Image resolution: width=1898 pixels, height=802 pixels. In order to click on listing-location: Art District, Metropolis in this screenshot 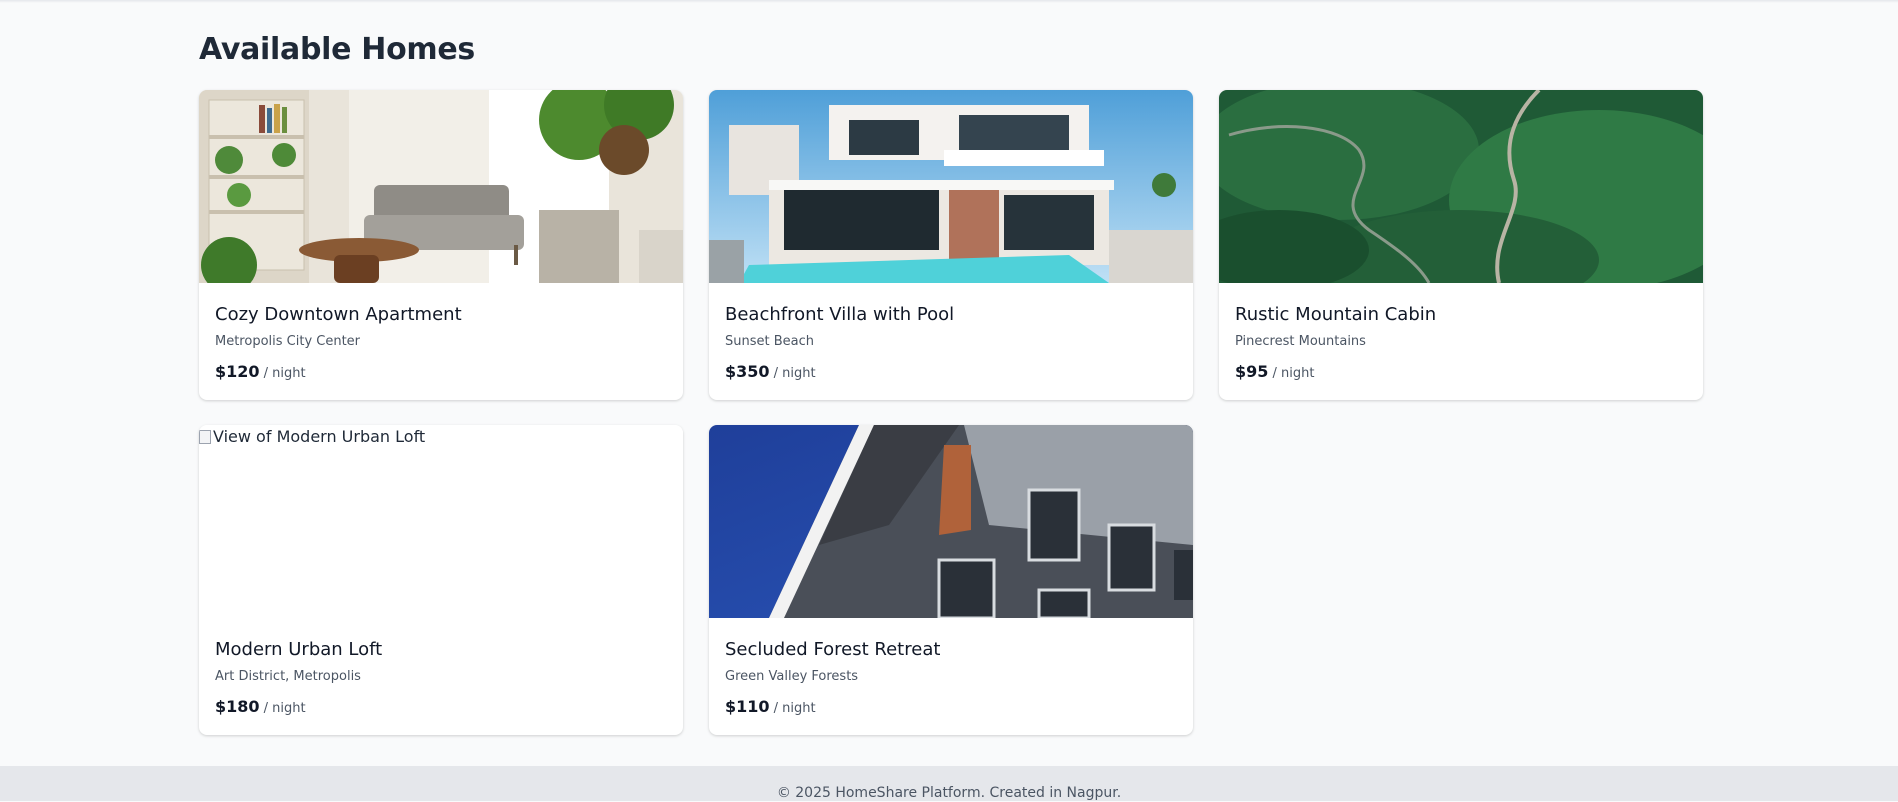, I will do `click(288, 676)`.